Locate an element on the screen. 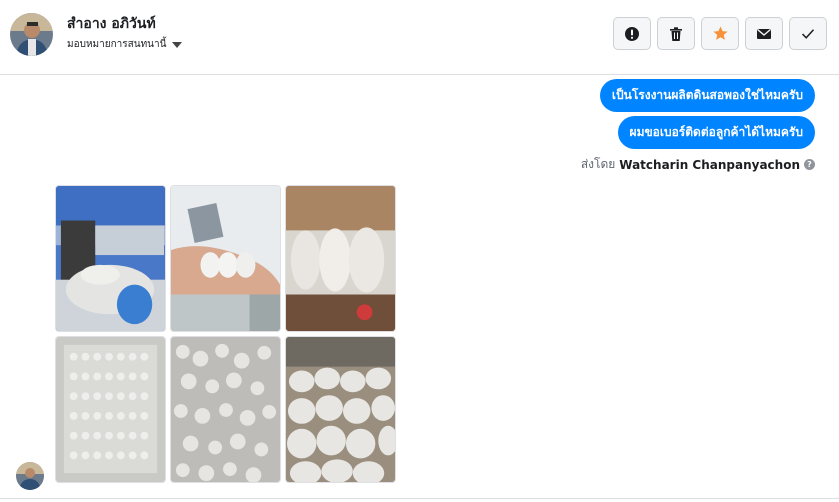  mark-done-button is located at coordinates (808, 33).